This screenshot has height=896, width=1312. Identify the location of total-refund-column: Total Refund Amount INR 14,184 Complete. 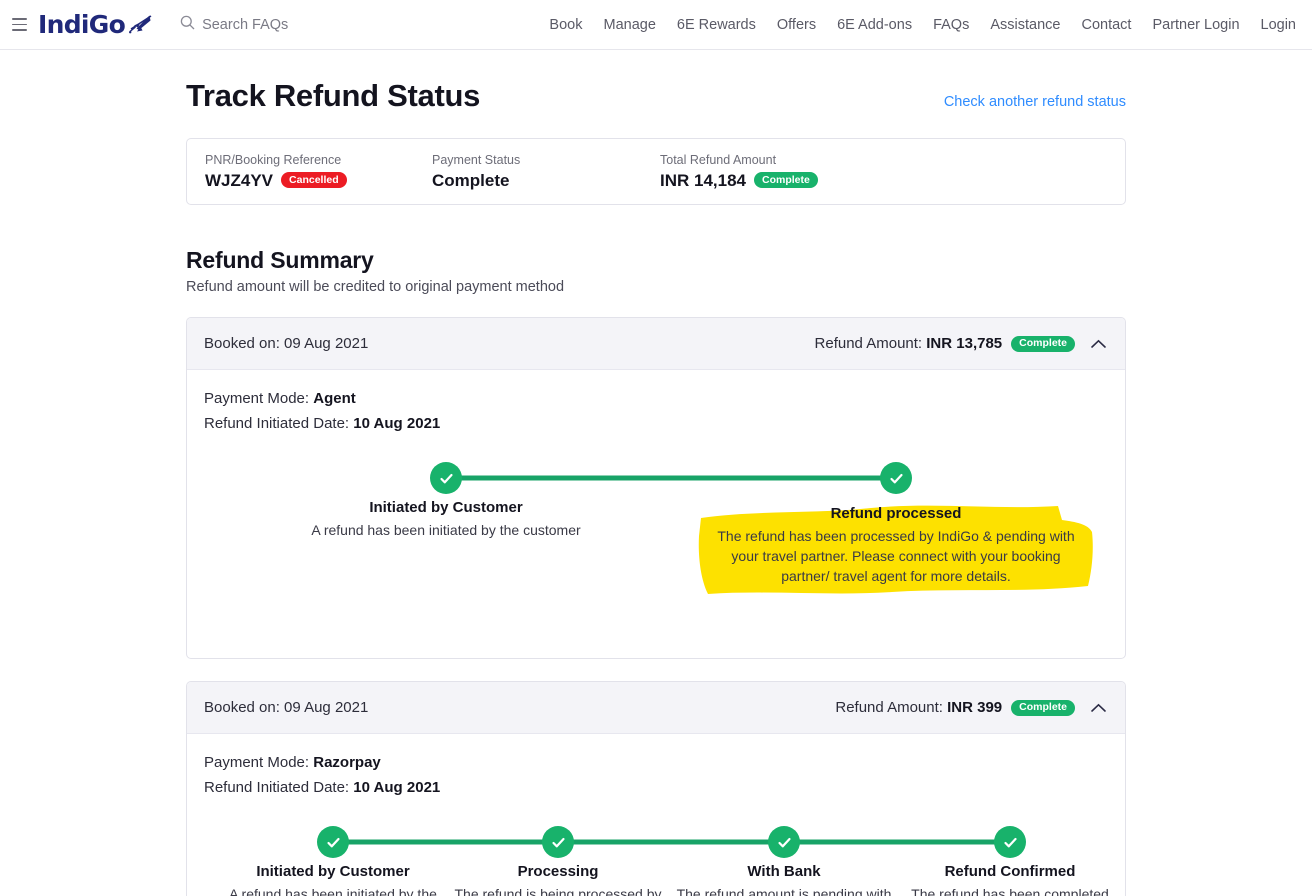
(739, 172).